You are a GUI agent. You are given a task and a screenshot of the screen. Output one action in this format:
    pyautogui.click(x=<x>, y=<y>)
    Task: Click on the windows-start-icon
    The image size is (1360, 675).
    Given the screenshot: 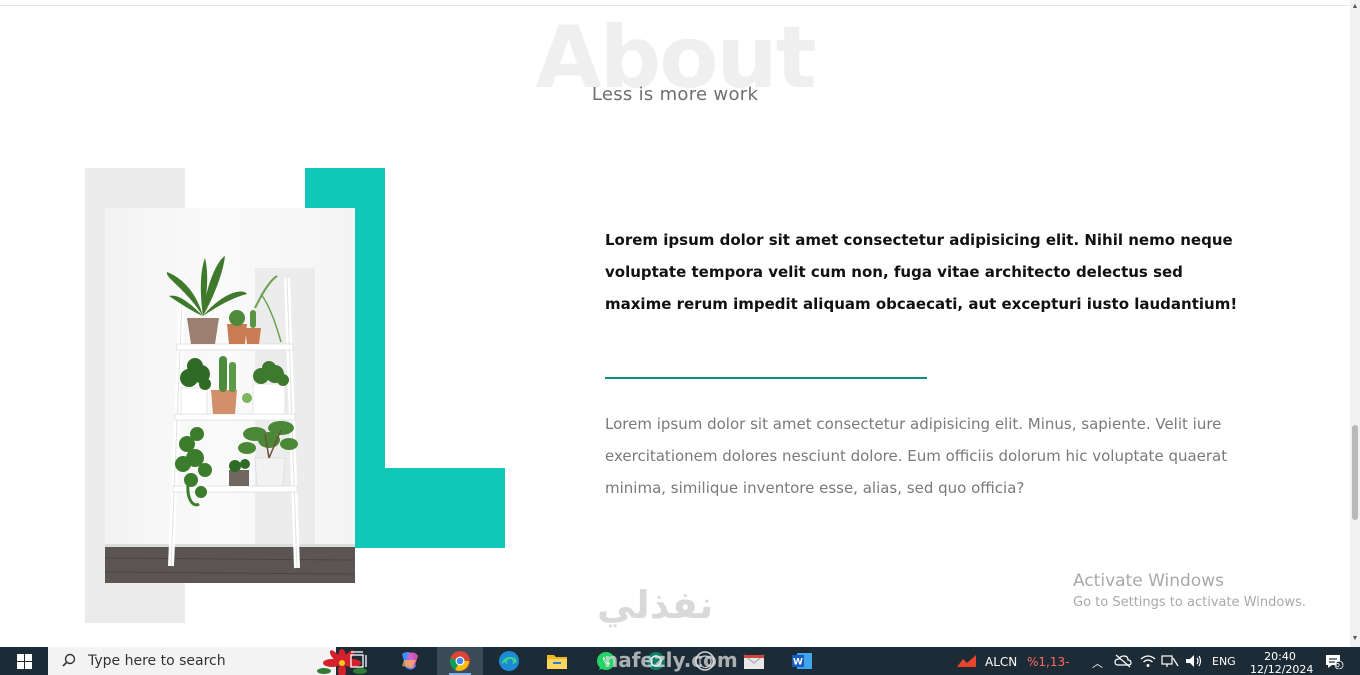 What is the action you would take?
    pyautogui.click(x=24, y=661)
    